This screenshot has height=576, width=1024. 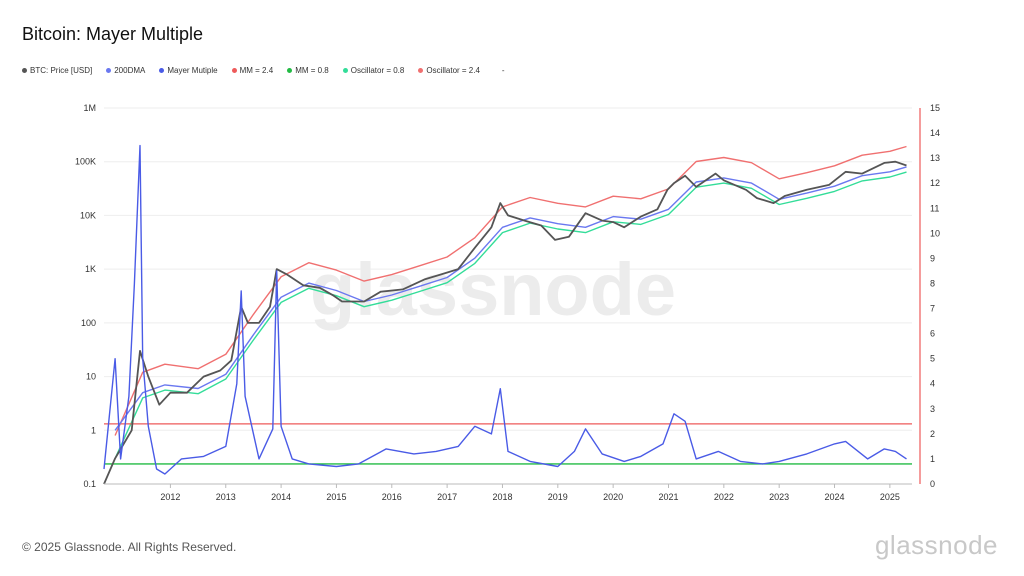 I want to click on legend-label: 200DMA, so click(x=130, y=70).